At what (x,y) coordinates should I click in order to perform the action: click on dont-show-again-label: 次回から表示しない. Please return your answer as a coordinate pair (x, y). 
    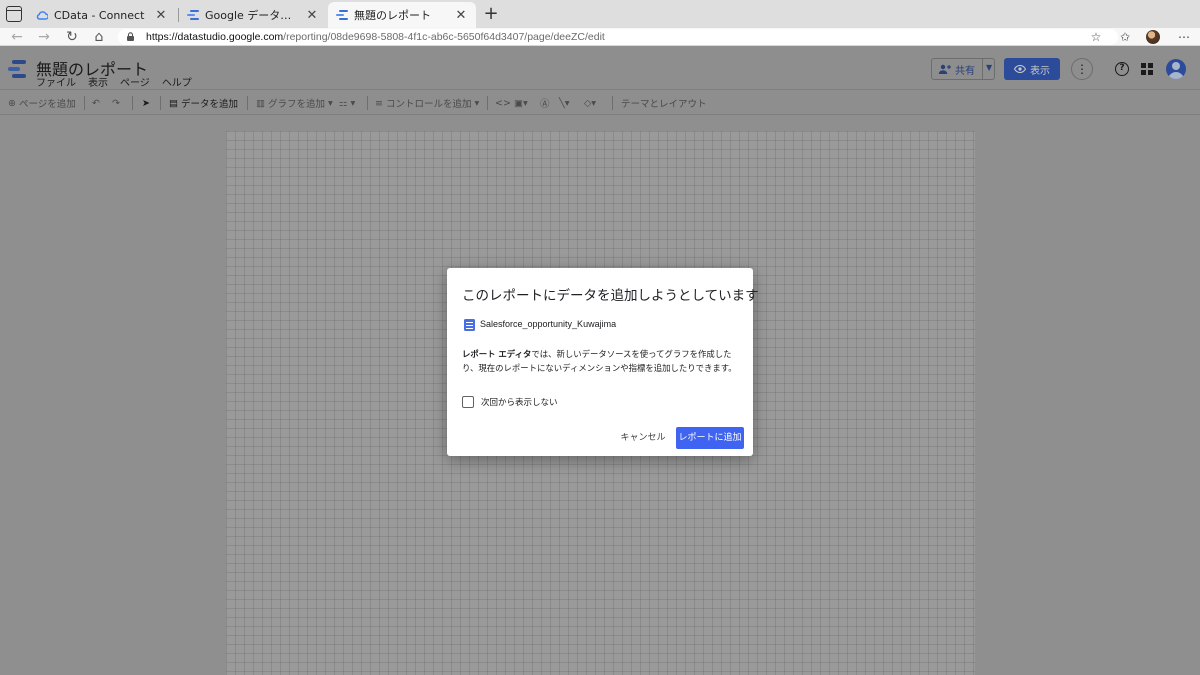
    Looking at the image, I should click on (519, 402).